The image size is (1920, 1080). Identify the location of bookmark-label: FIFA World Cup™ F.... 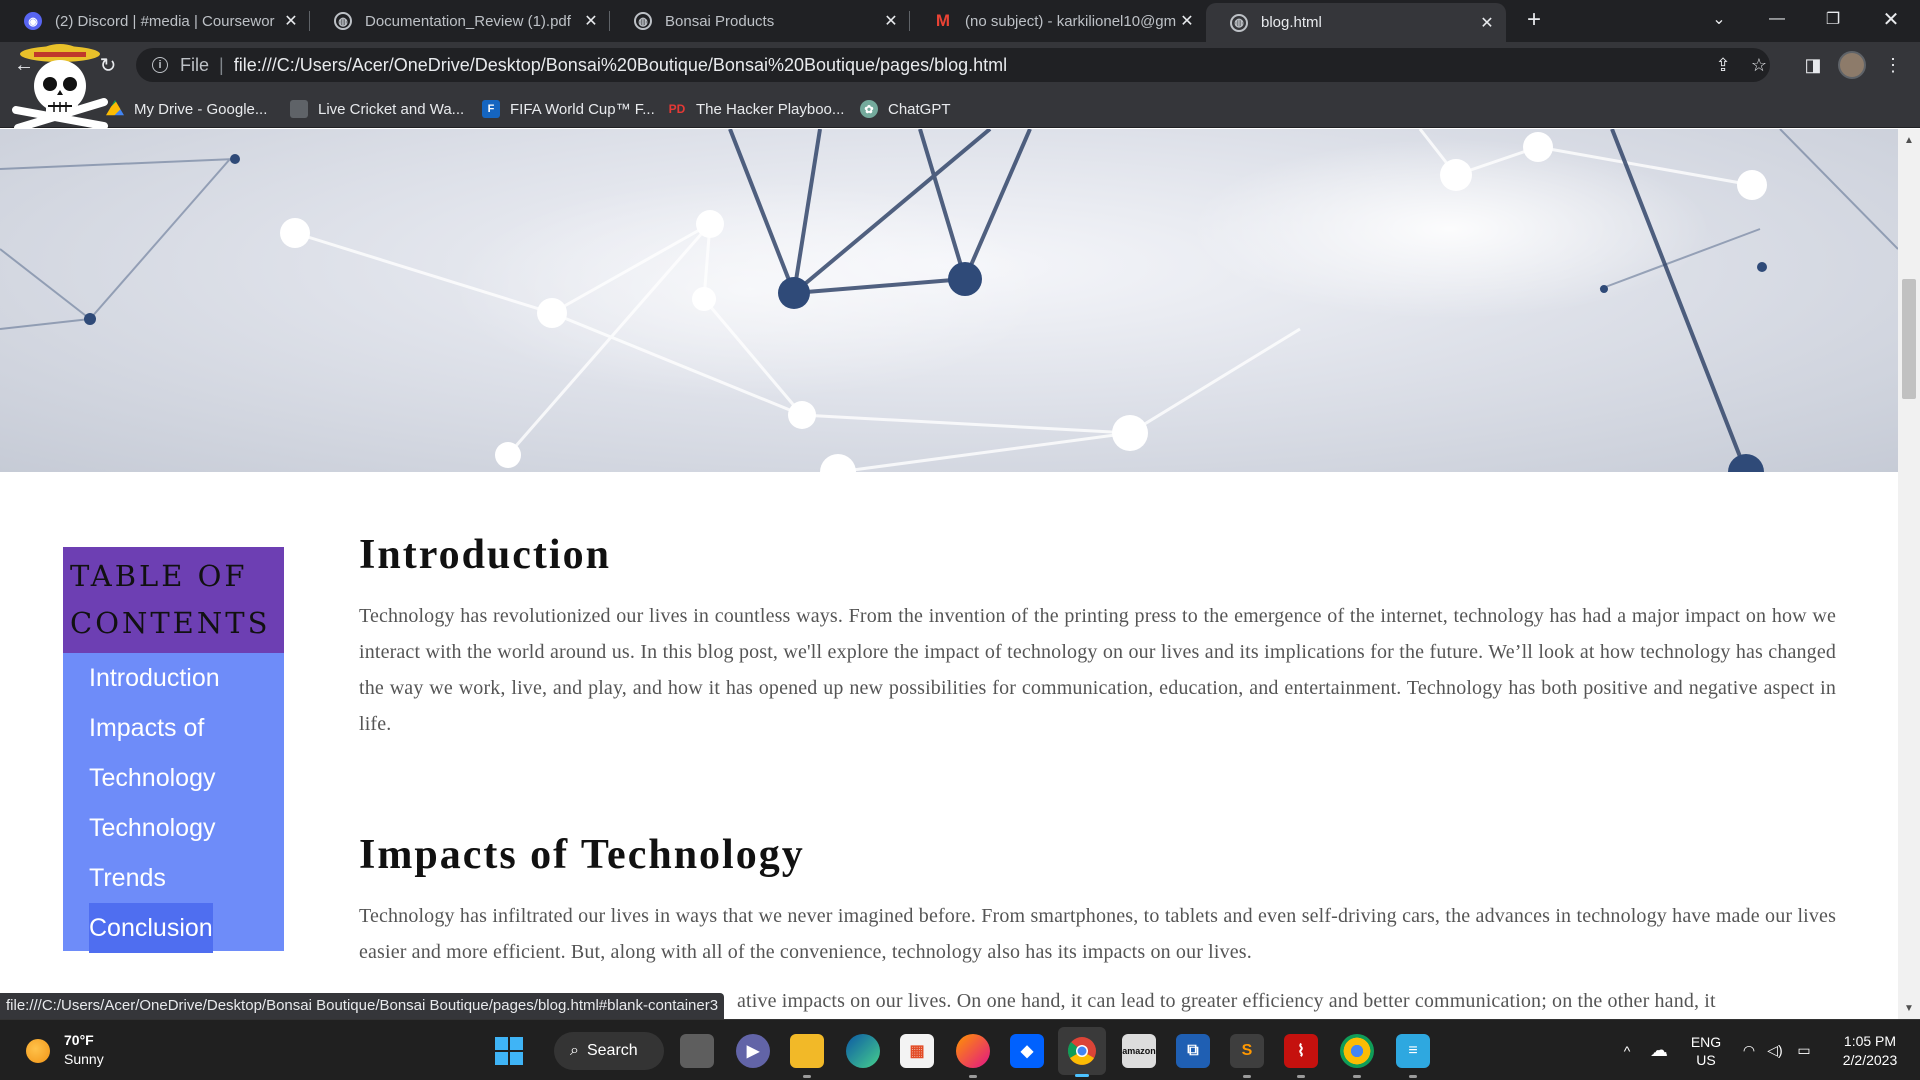
(582, 109).